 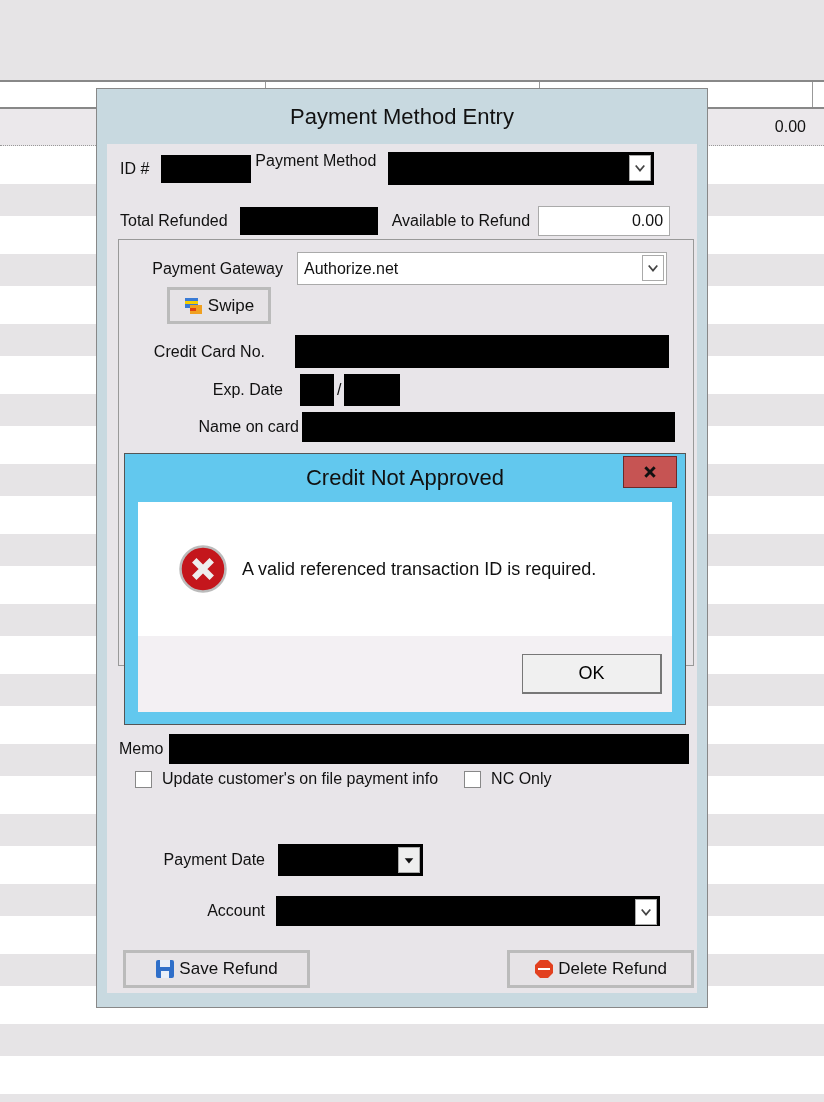 What do you see at coordinates (521, 779) in the screenshot?
I see `checkbox-label: NC Only` at bounding box center [521, 779].